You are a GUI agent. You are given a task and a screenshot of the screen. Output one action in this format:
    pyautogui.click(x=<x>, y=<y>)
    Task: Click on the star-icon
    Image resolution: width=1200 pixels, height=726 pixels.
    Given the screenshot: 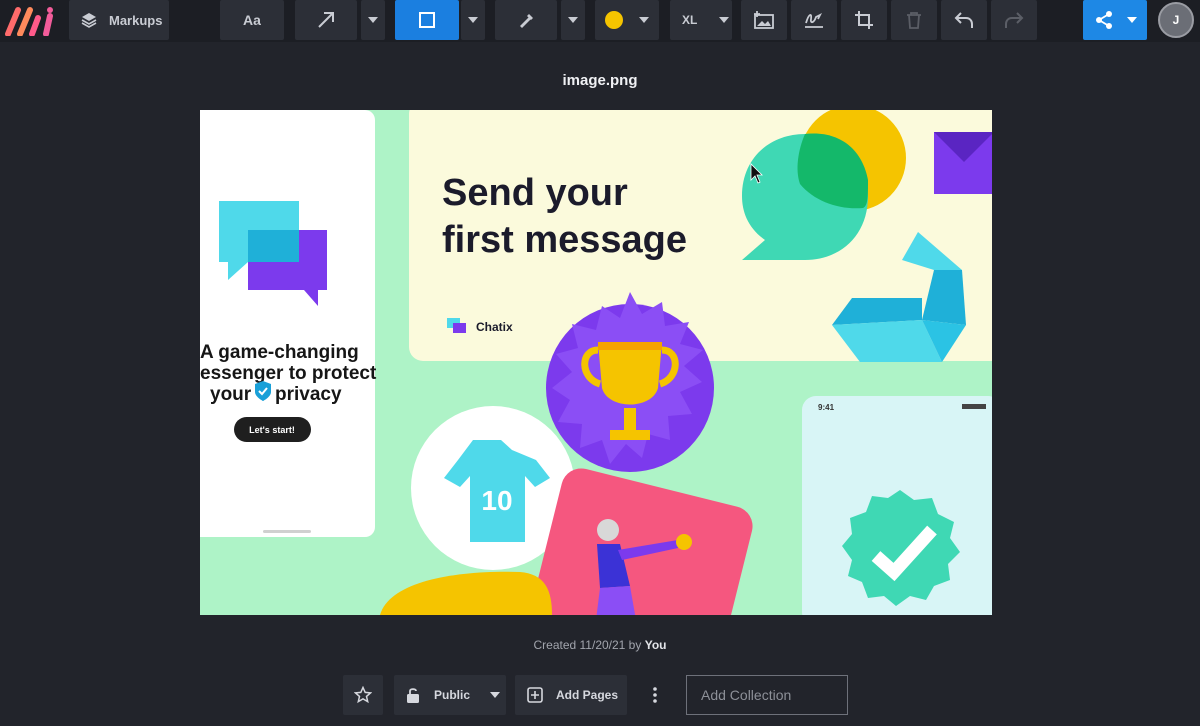 What is the action you would take?
    pyautogui.click(x=363, y=695)
    